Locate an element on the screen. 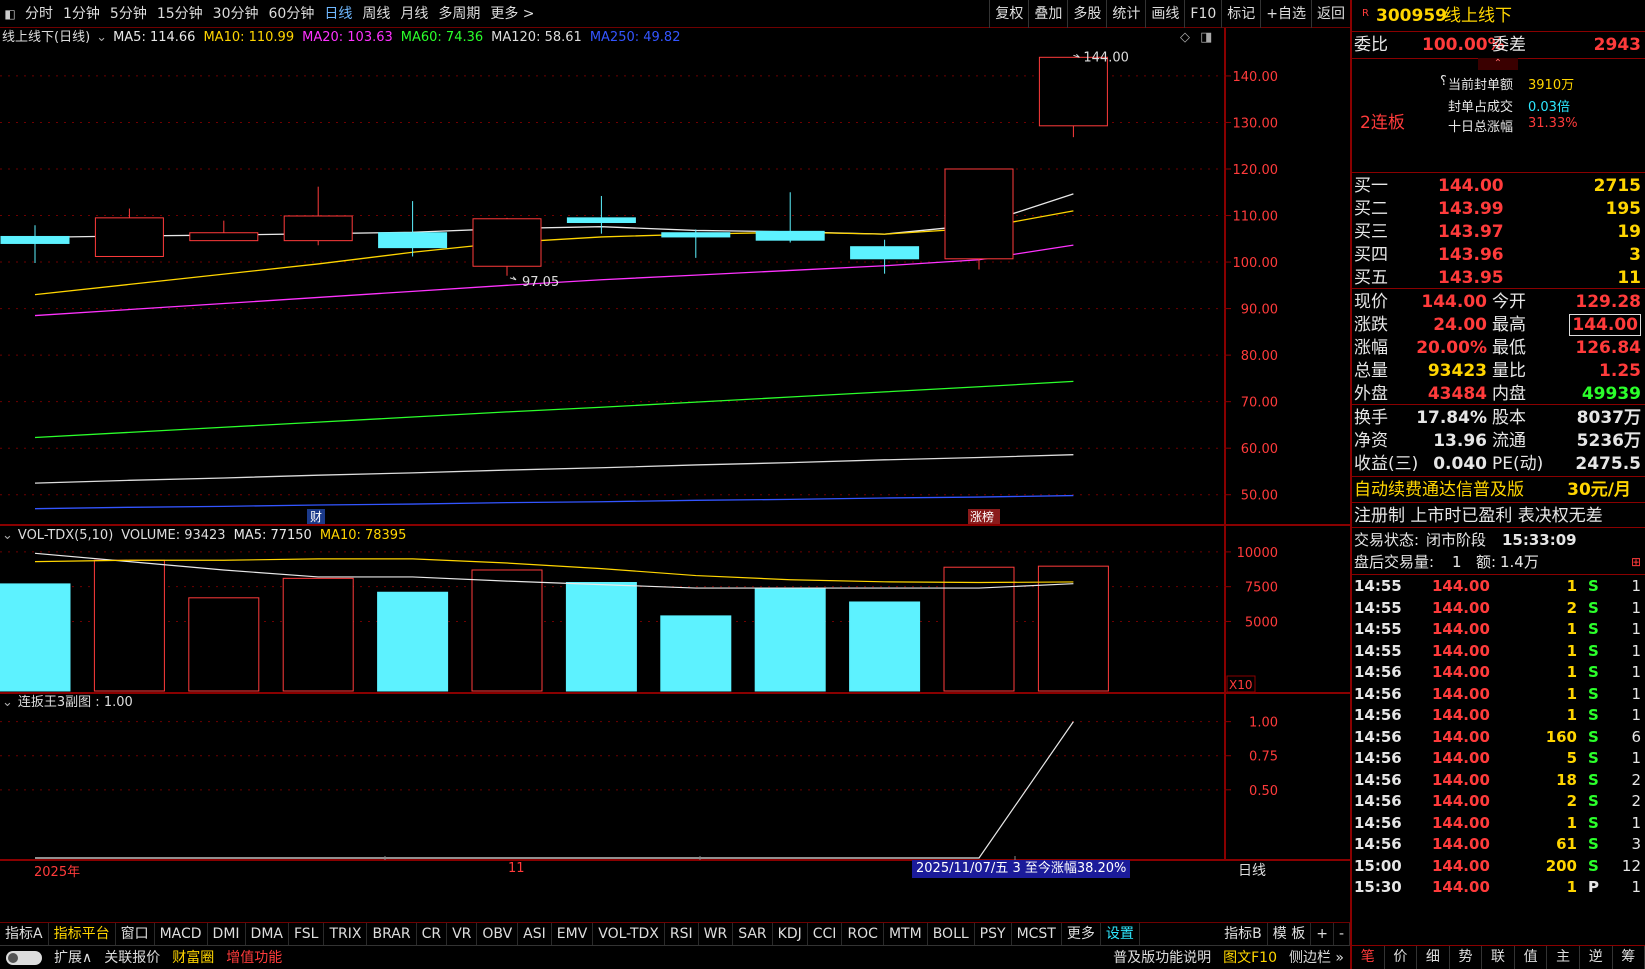  indicator-right-0: 指标B is located at coordinates (1243, 934).